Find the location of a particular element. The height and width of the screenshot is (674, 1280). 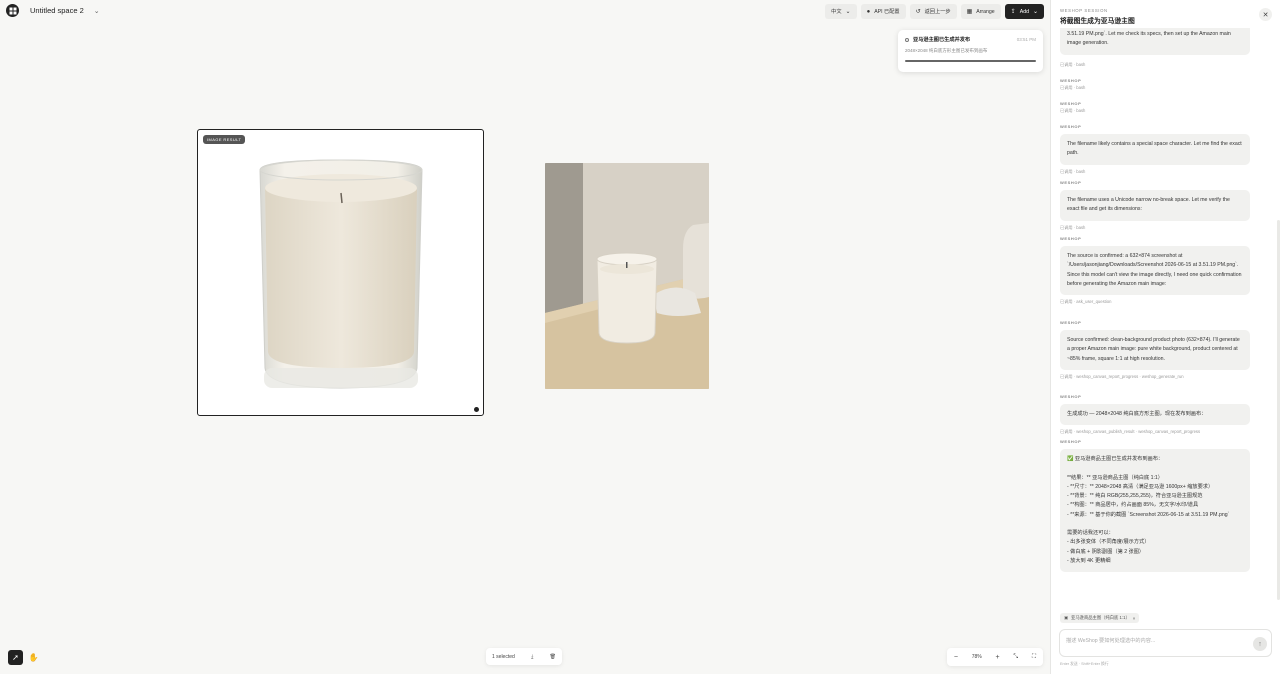

image-icon: ▣ is located at coordinates (1066, 617).